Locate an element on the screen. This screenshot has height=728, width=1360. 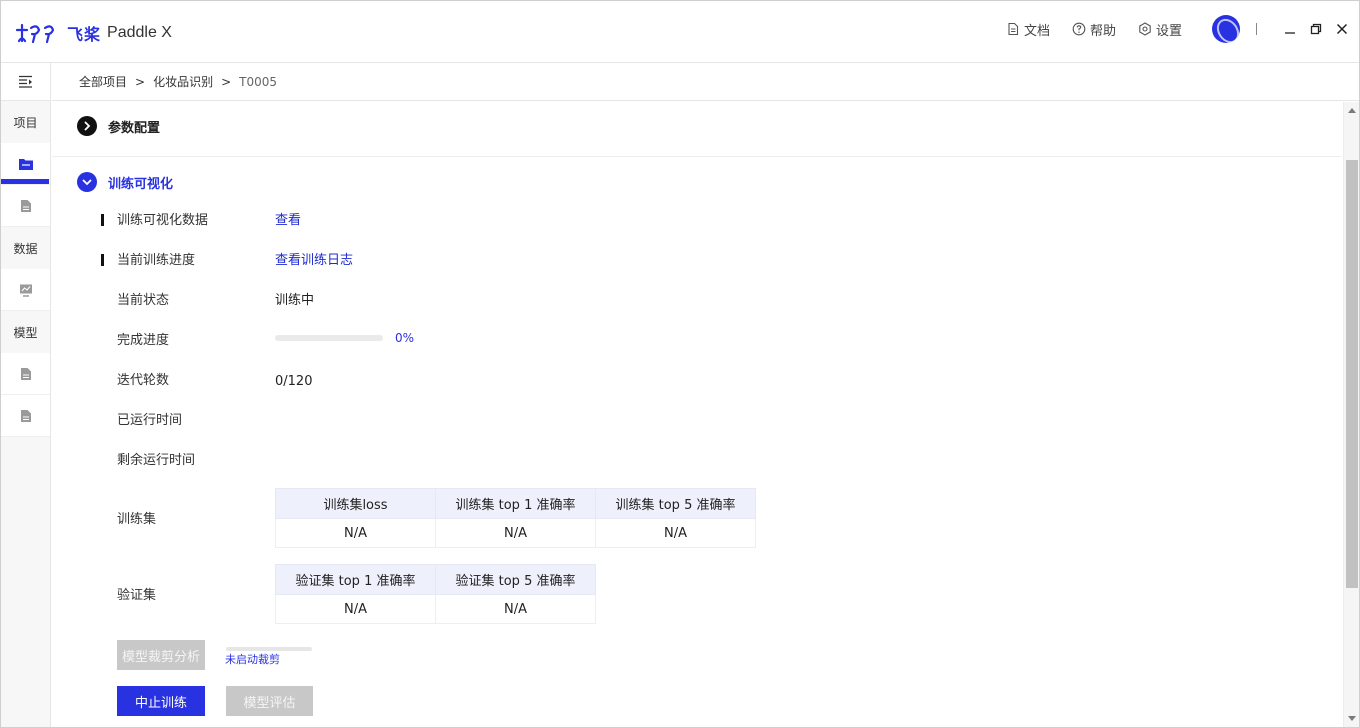
completion-progress-bar is located at coordinates (329, 338).